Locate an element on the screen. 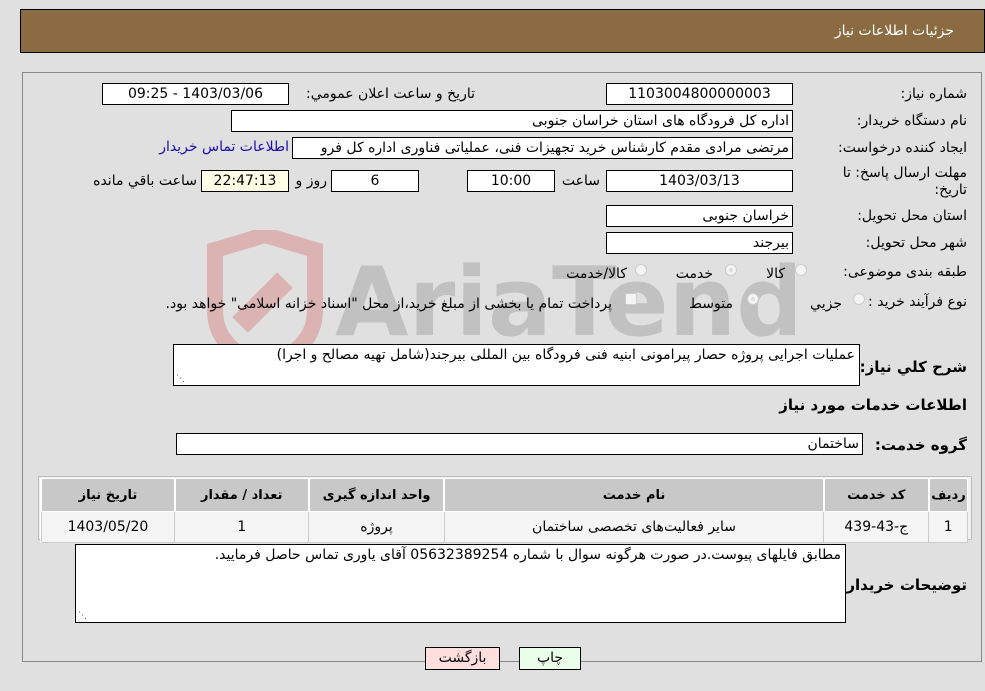 The image size is (985, 691). deadline-time-field: 10:00 is located at coordinates (511, 181).